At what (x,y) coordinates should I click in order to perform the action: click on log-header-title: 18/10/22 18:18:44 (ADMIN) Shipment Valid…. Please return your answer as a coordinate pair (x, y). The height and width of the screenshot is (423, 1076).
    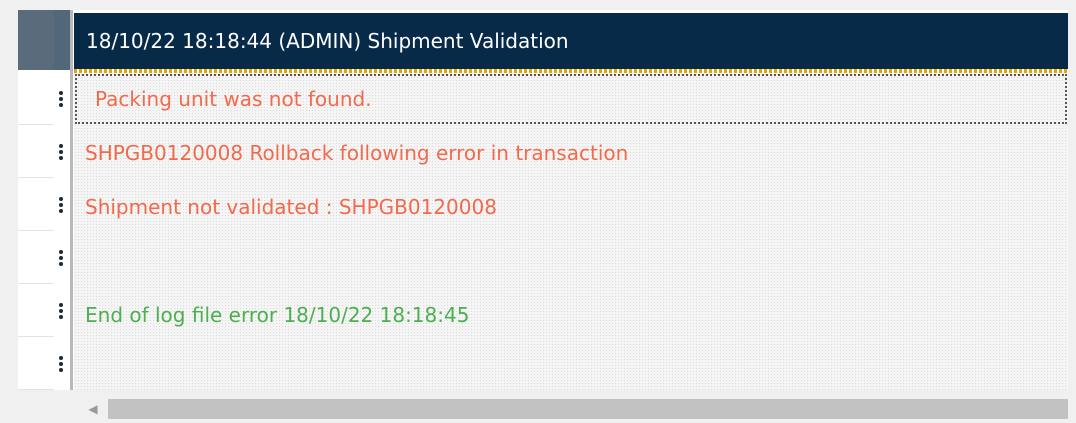
    Looking at the image, I should click on (571, 41).